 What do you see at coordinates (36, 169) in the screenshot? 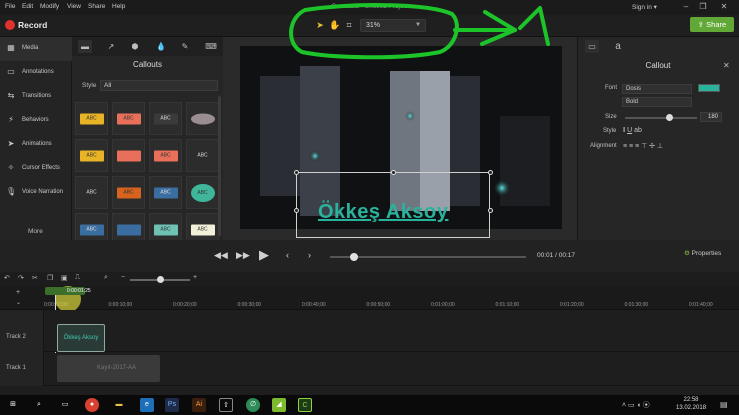
I see `sidebar-item-cursor-effects: ✧ Cursor Effects` at bounding box center [36, 169].